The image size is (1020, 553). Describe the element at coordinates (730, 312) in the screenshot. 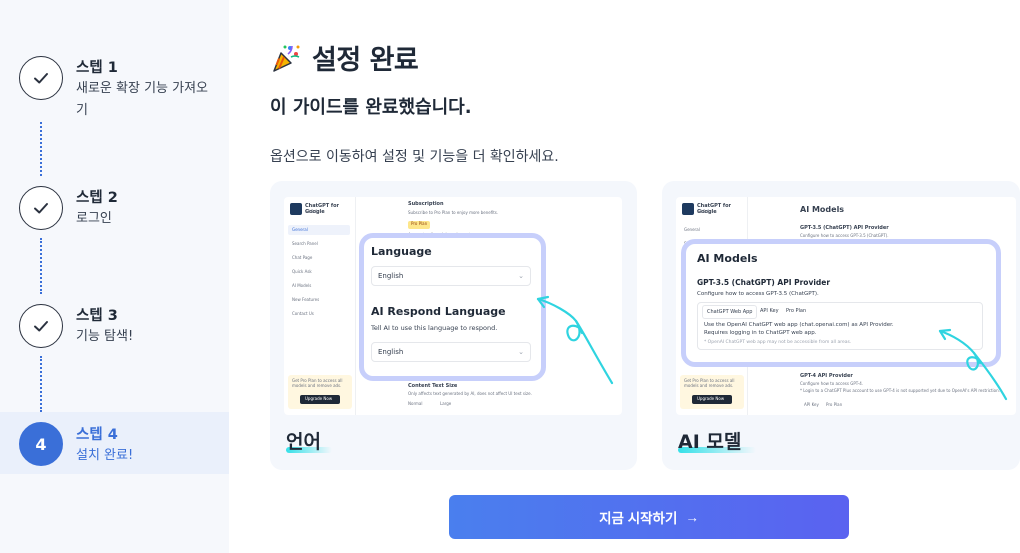

I see `tab-chatgpt-web-app: ChatGPT Web App` at that location.